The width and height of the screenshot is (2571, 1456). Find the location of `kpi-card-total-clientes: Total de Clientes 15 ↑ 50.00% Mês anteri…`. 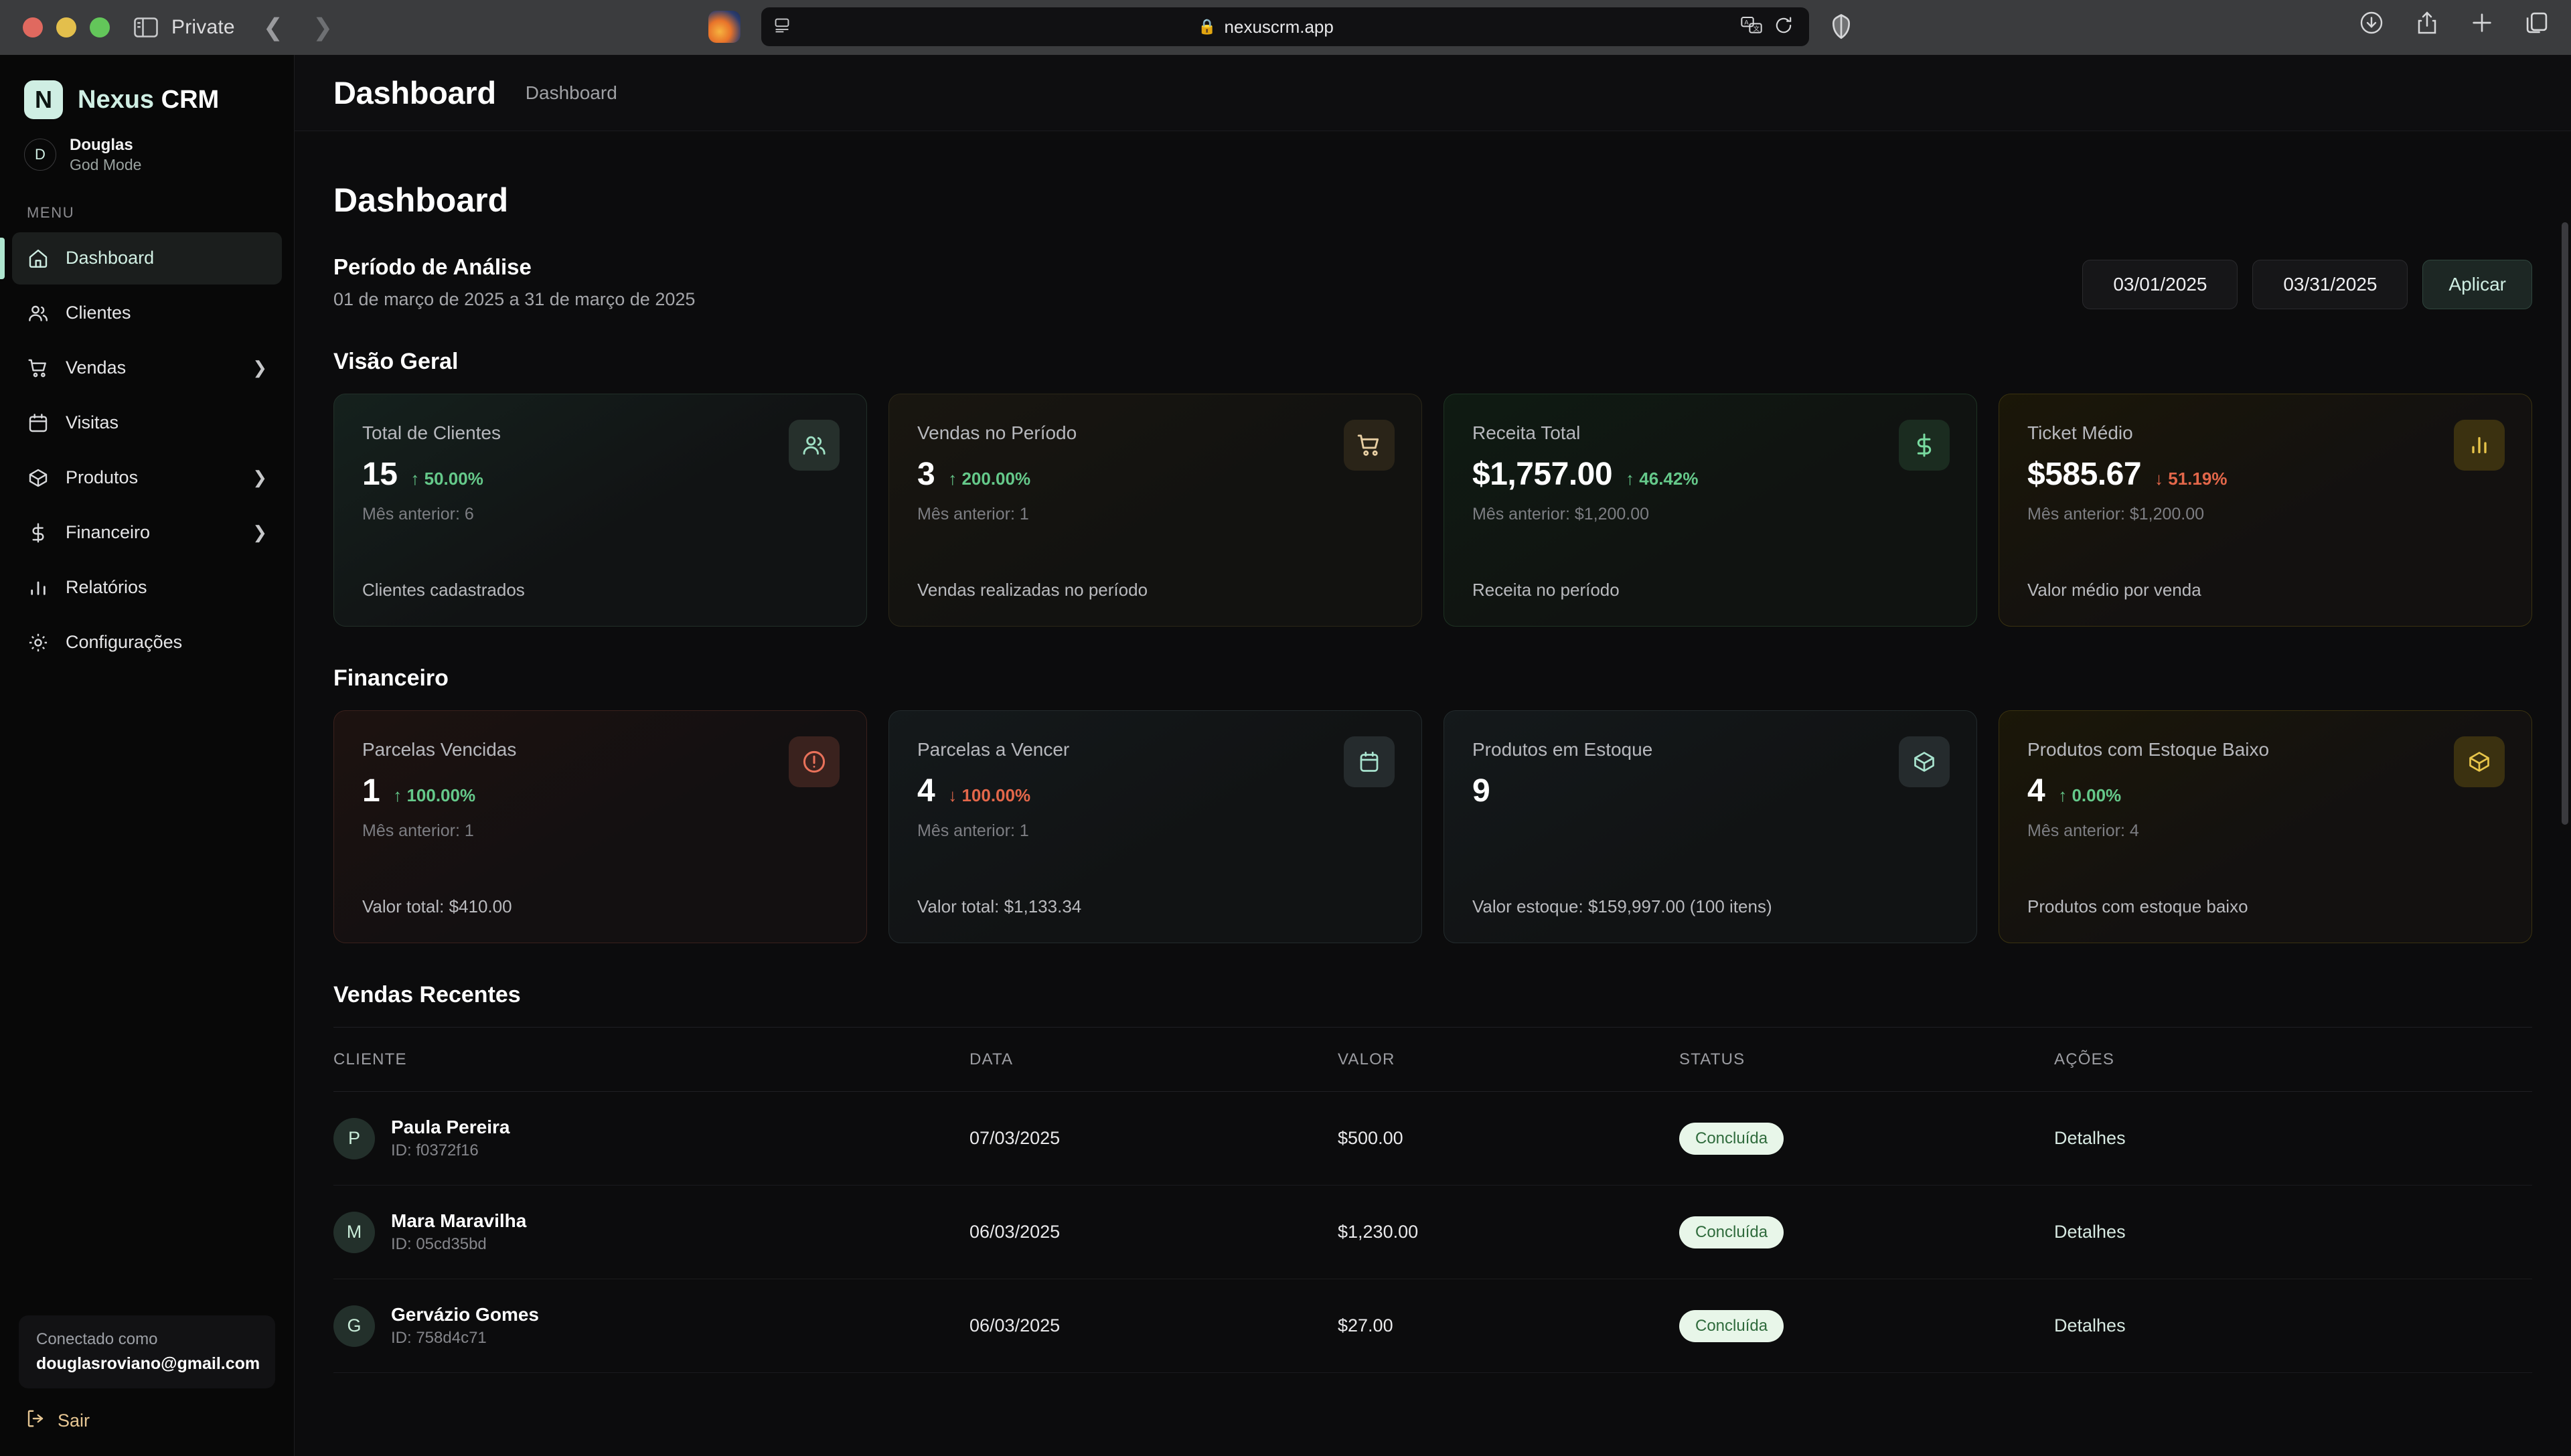

kpi-card-total-clientes: Total de Clientes 15 ↑ 50.00% Mês anteri… is located at coordinates (600, 510).